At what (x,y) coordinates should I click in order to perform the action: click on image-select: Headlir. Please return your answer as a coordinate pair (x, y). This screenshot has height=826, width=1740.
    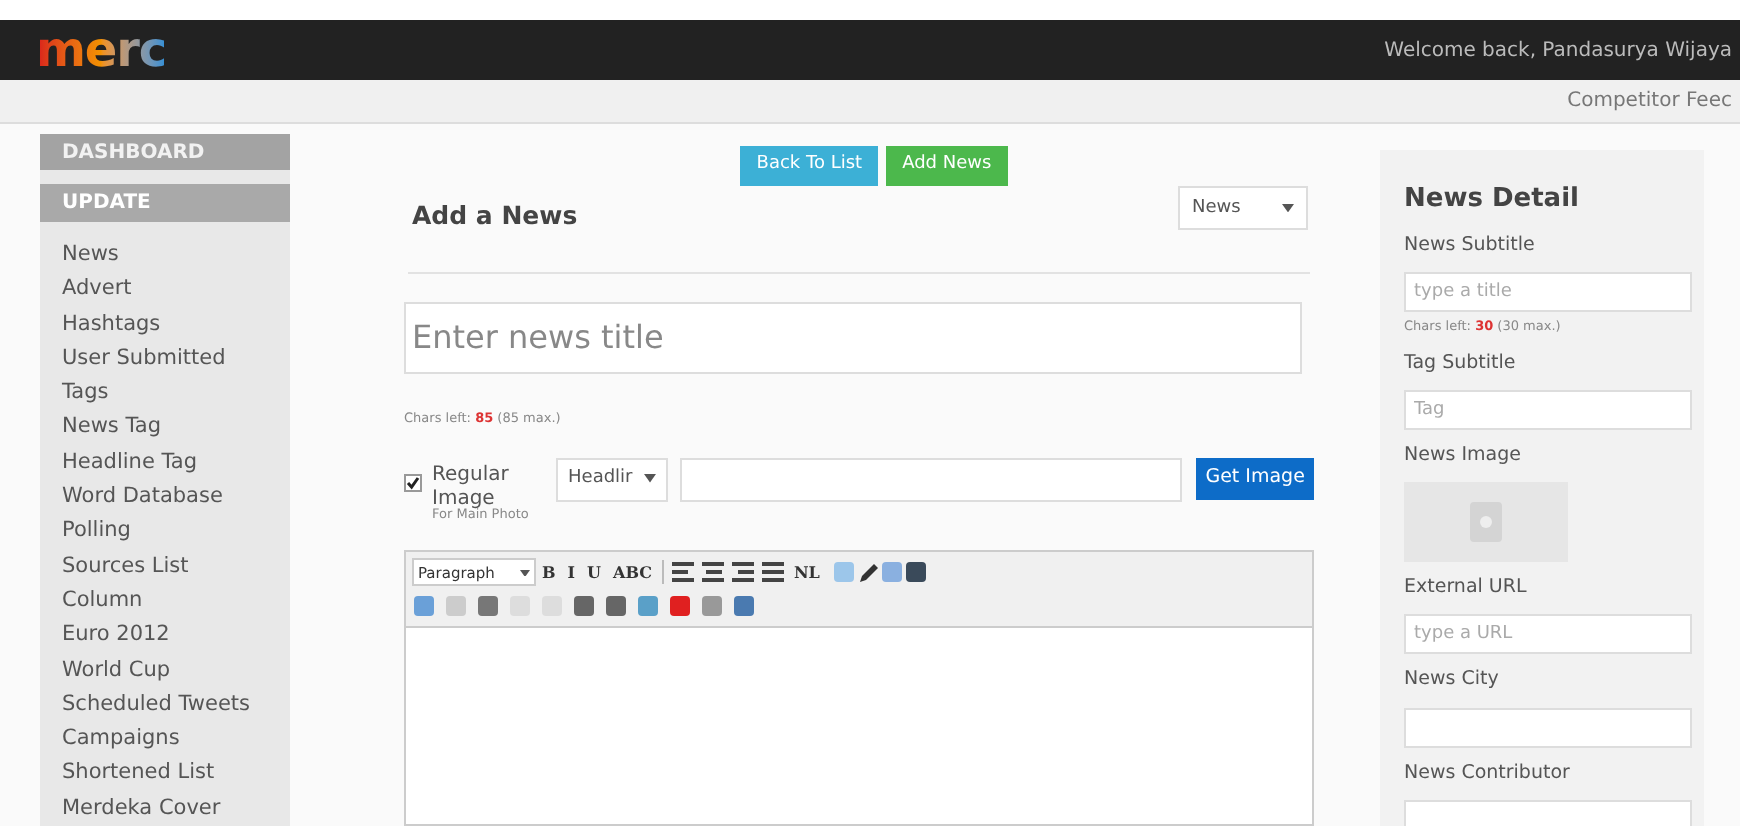
    Looking at the image, I should click on (612, 479).